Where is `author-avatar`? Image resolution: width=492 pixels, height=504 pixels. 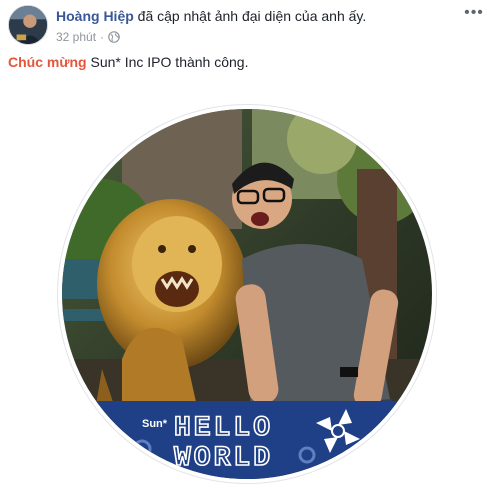 author-avatar is located at coordinates (28, 25).